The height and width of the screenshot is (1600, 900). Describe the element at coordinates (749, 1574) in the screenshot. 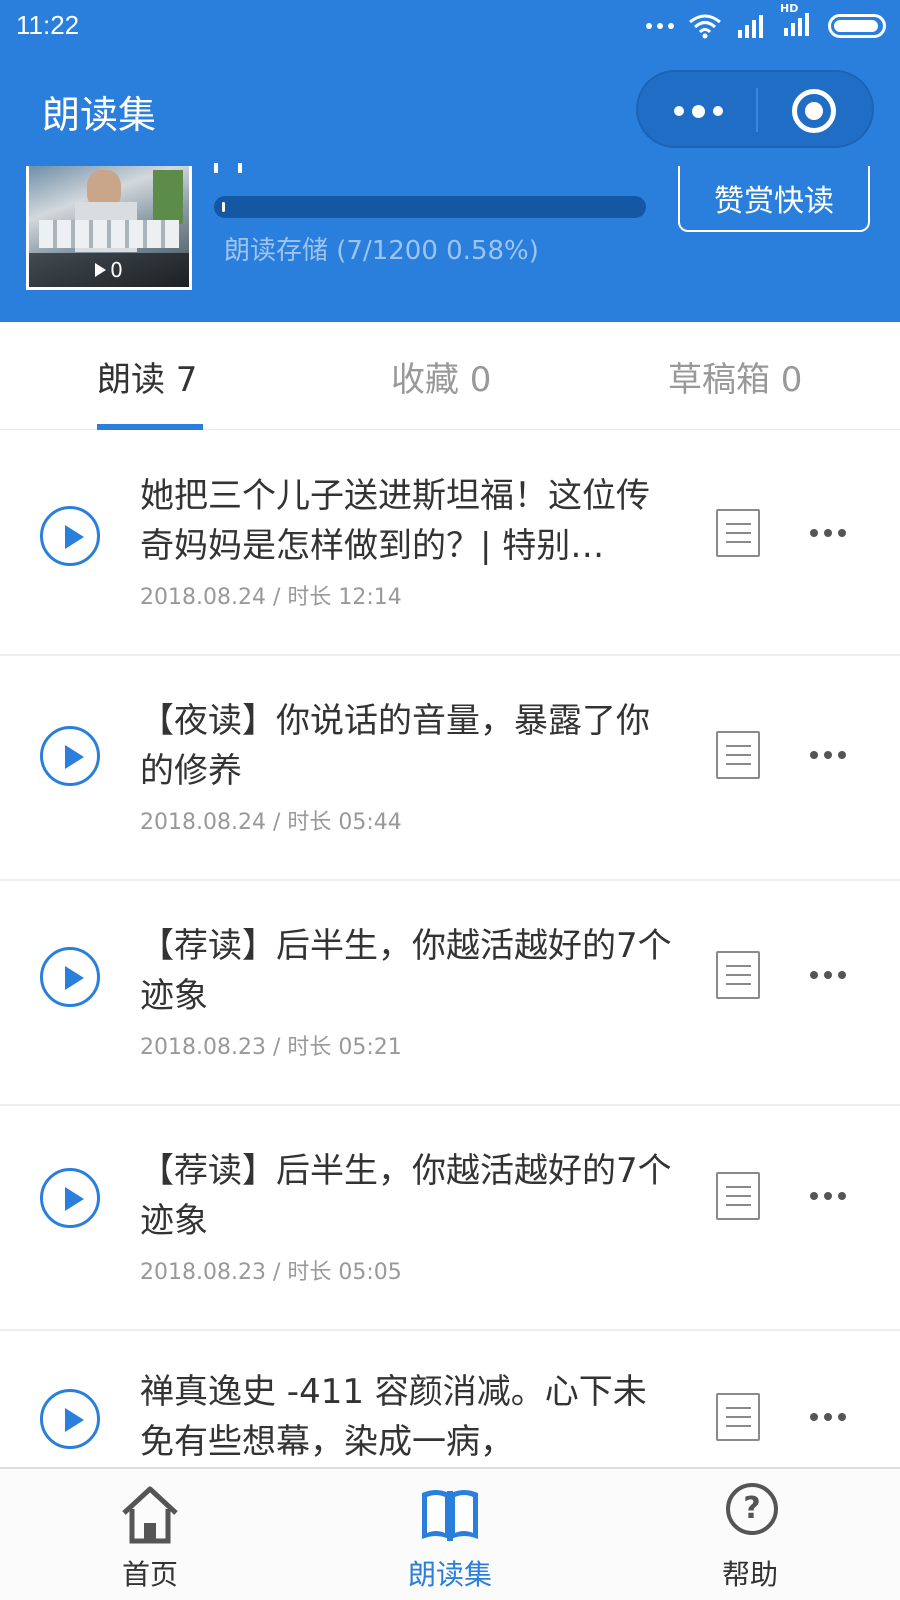

I see `nav-help-label: 帮助` at that location.